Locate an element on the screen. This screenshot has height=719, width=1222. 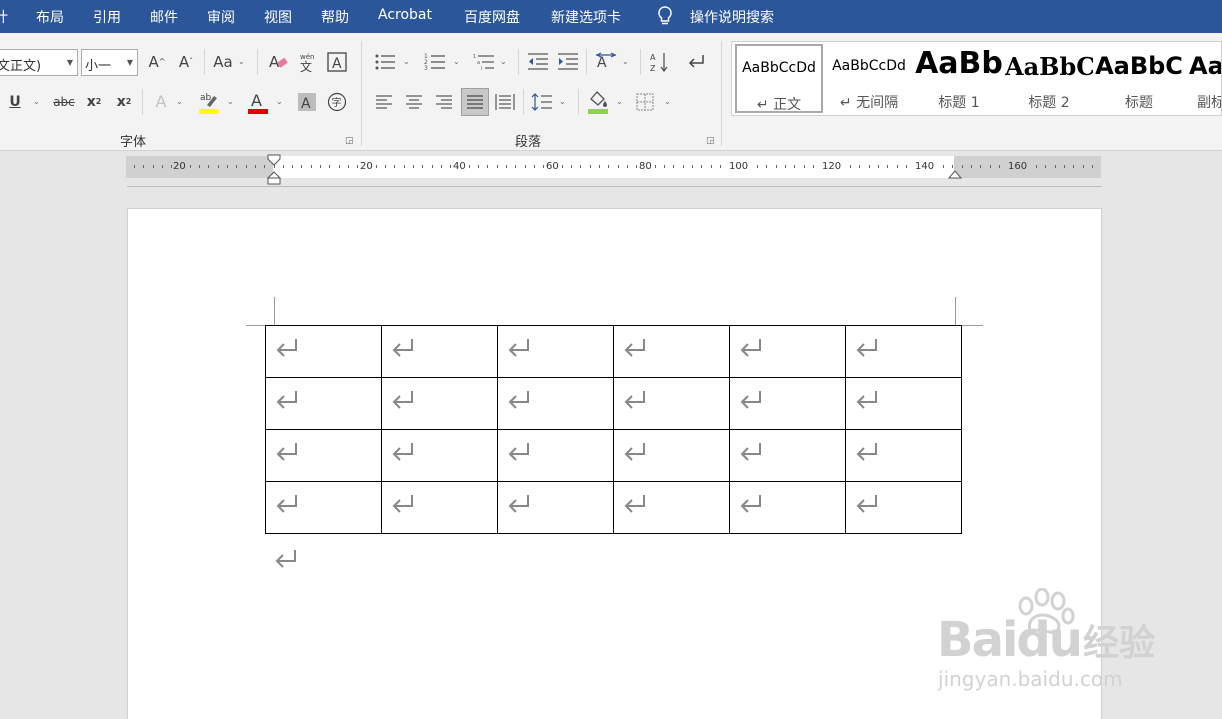
tab-acrobat: Acrobat is located at coordinates (405, 15).